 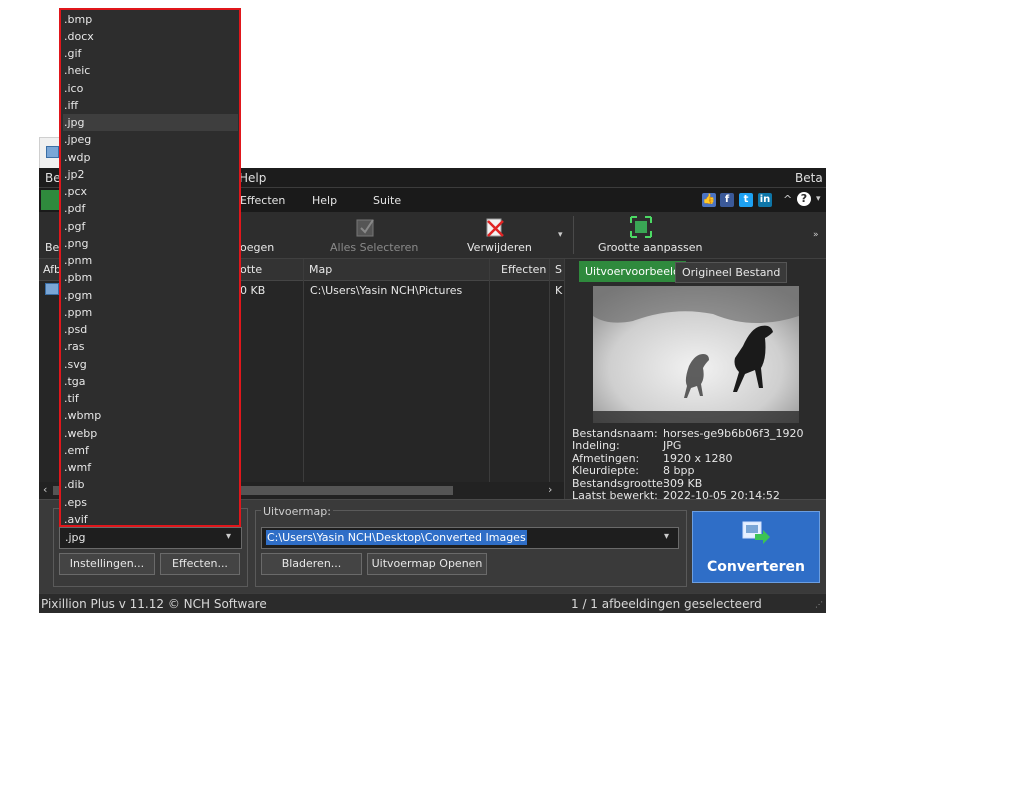 I want to click on format-option: .wmf, so click(x=150, y=467).